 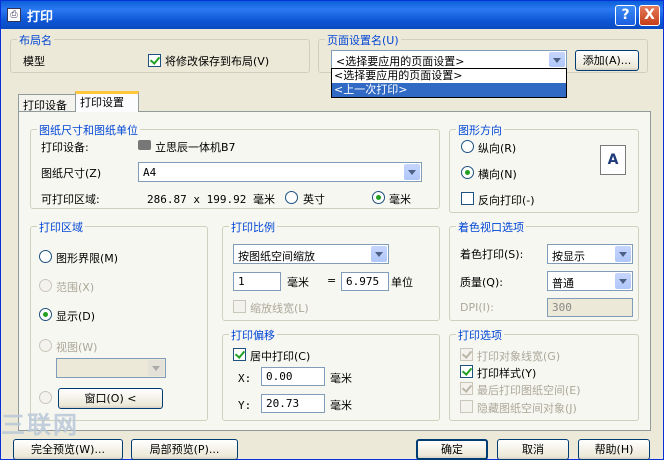 I want to click on scale-equals: =, so click(x=332, y=280).